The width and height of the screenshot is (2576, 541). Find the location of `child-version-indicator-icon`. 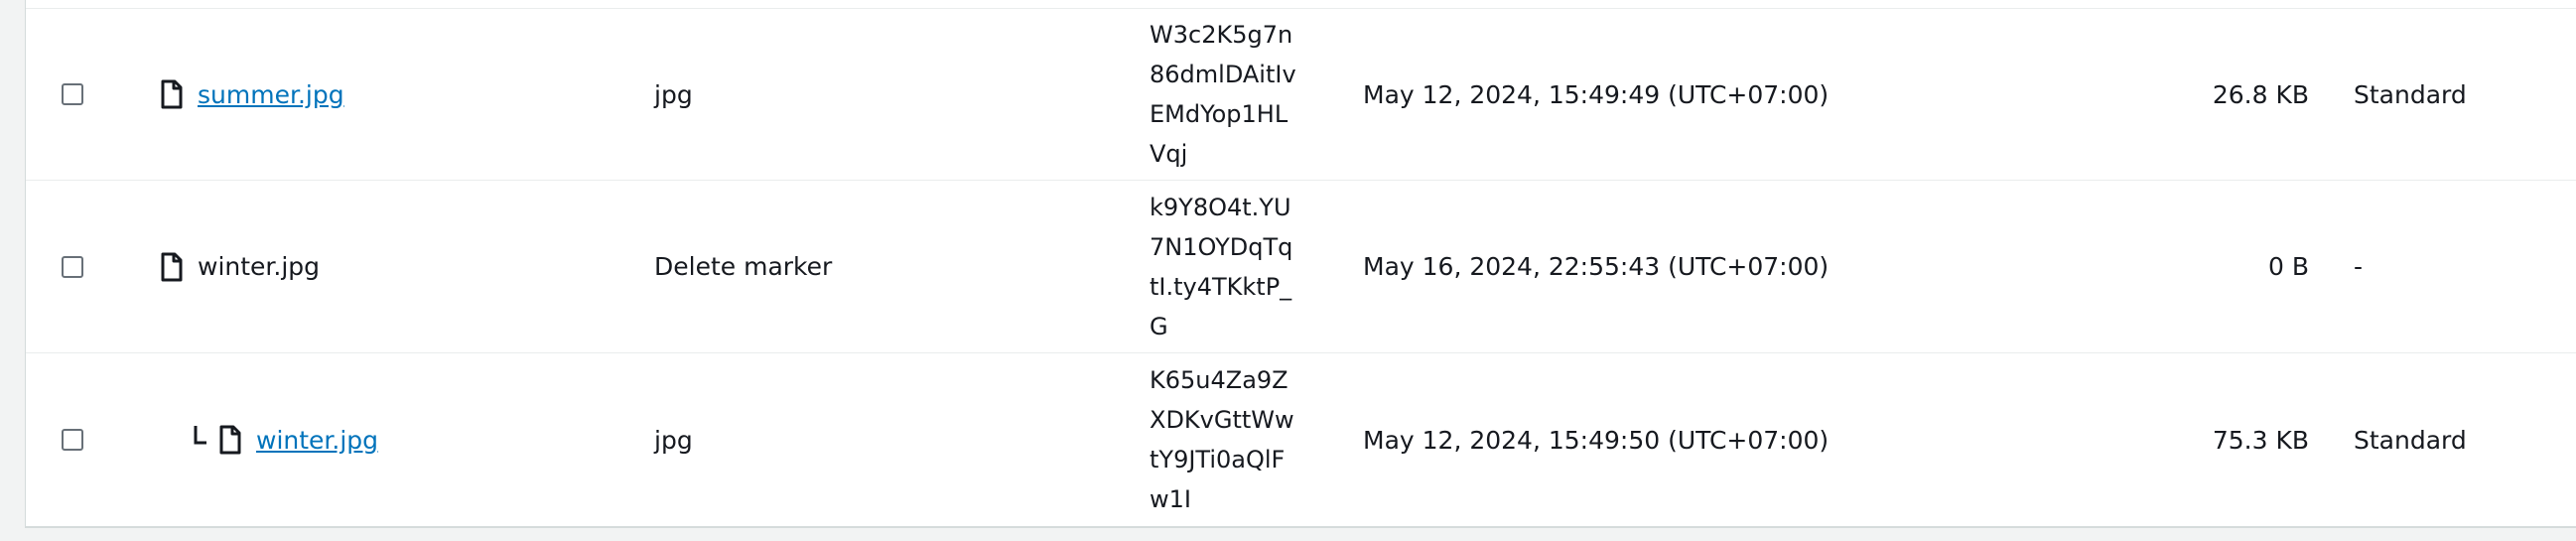

child-version-indicator-icon is located at coordinates (200, 436).